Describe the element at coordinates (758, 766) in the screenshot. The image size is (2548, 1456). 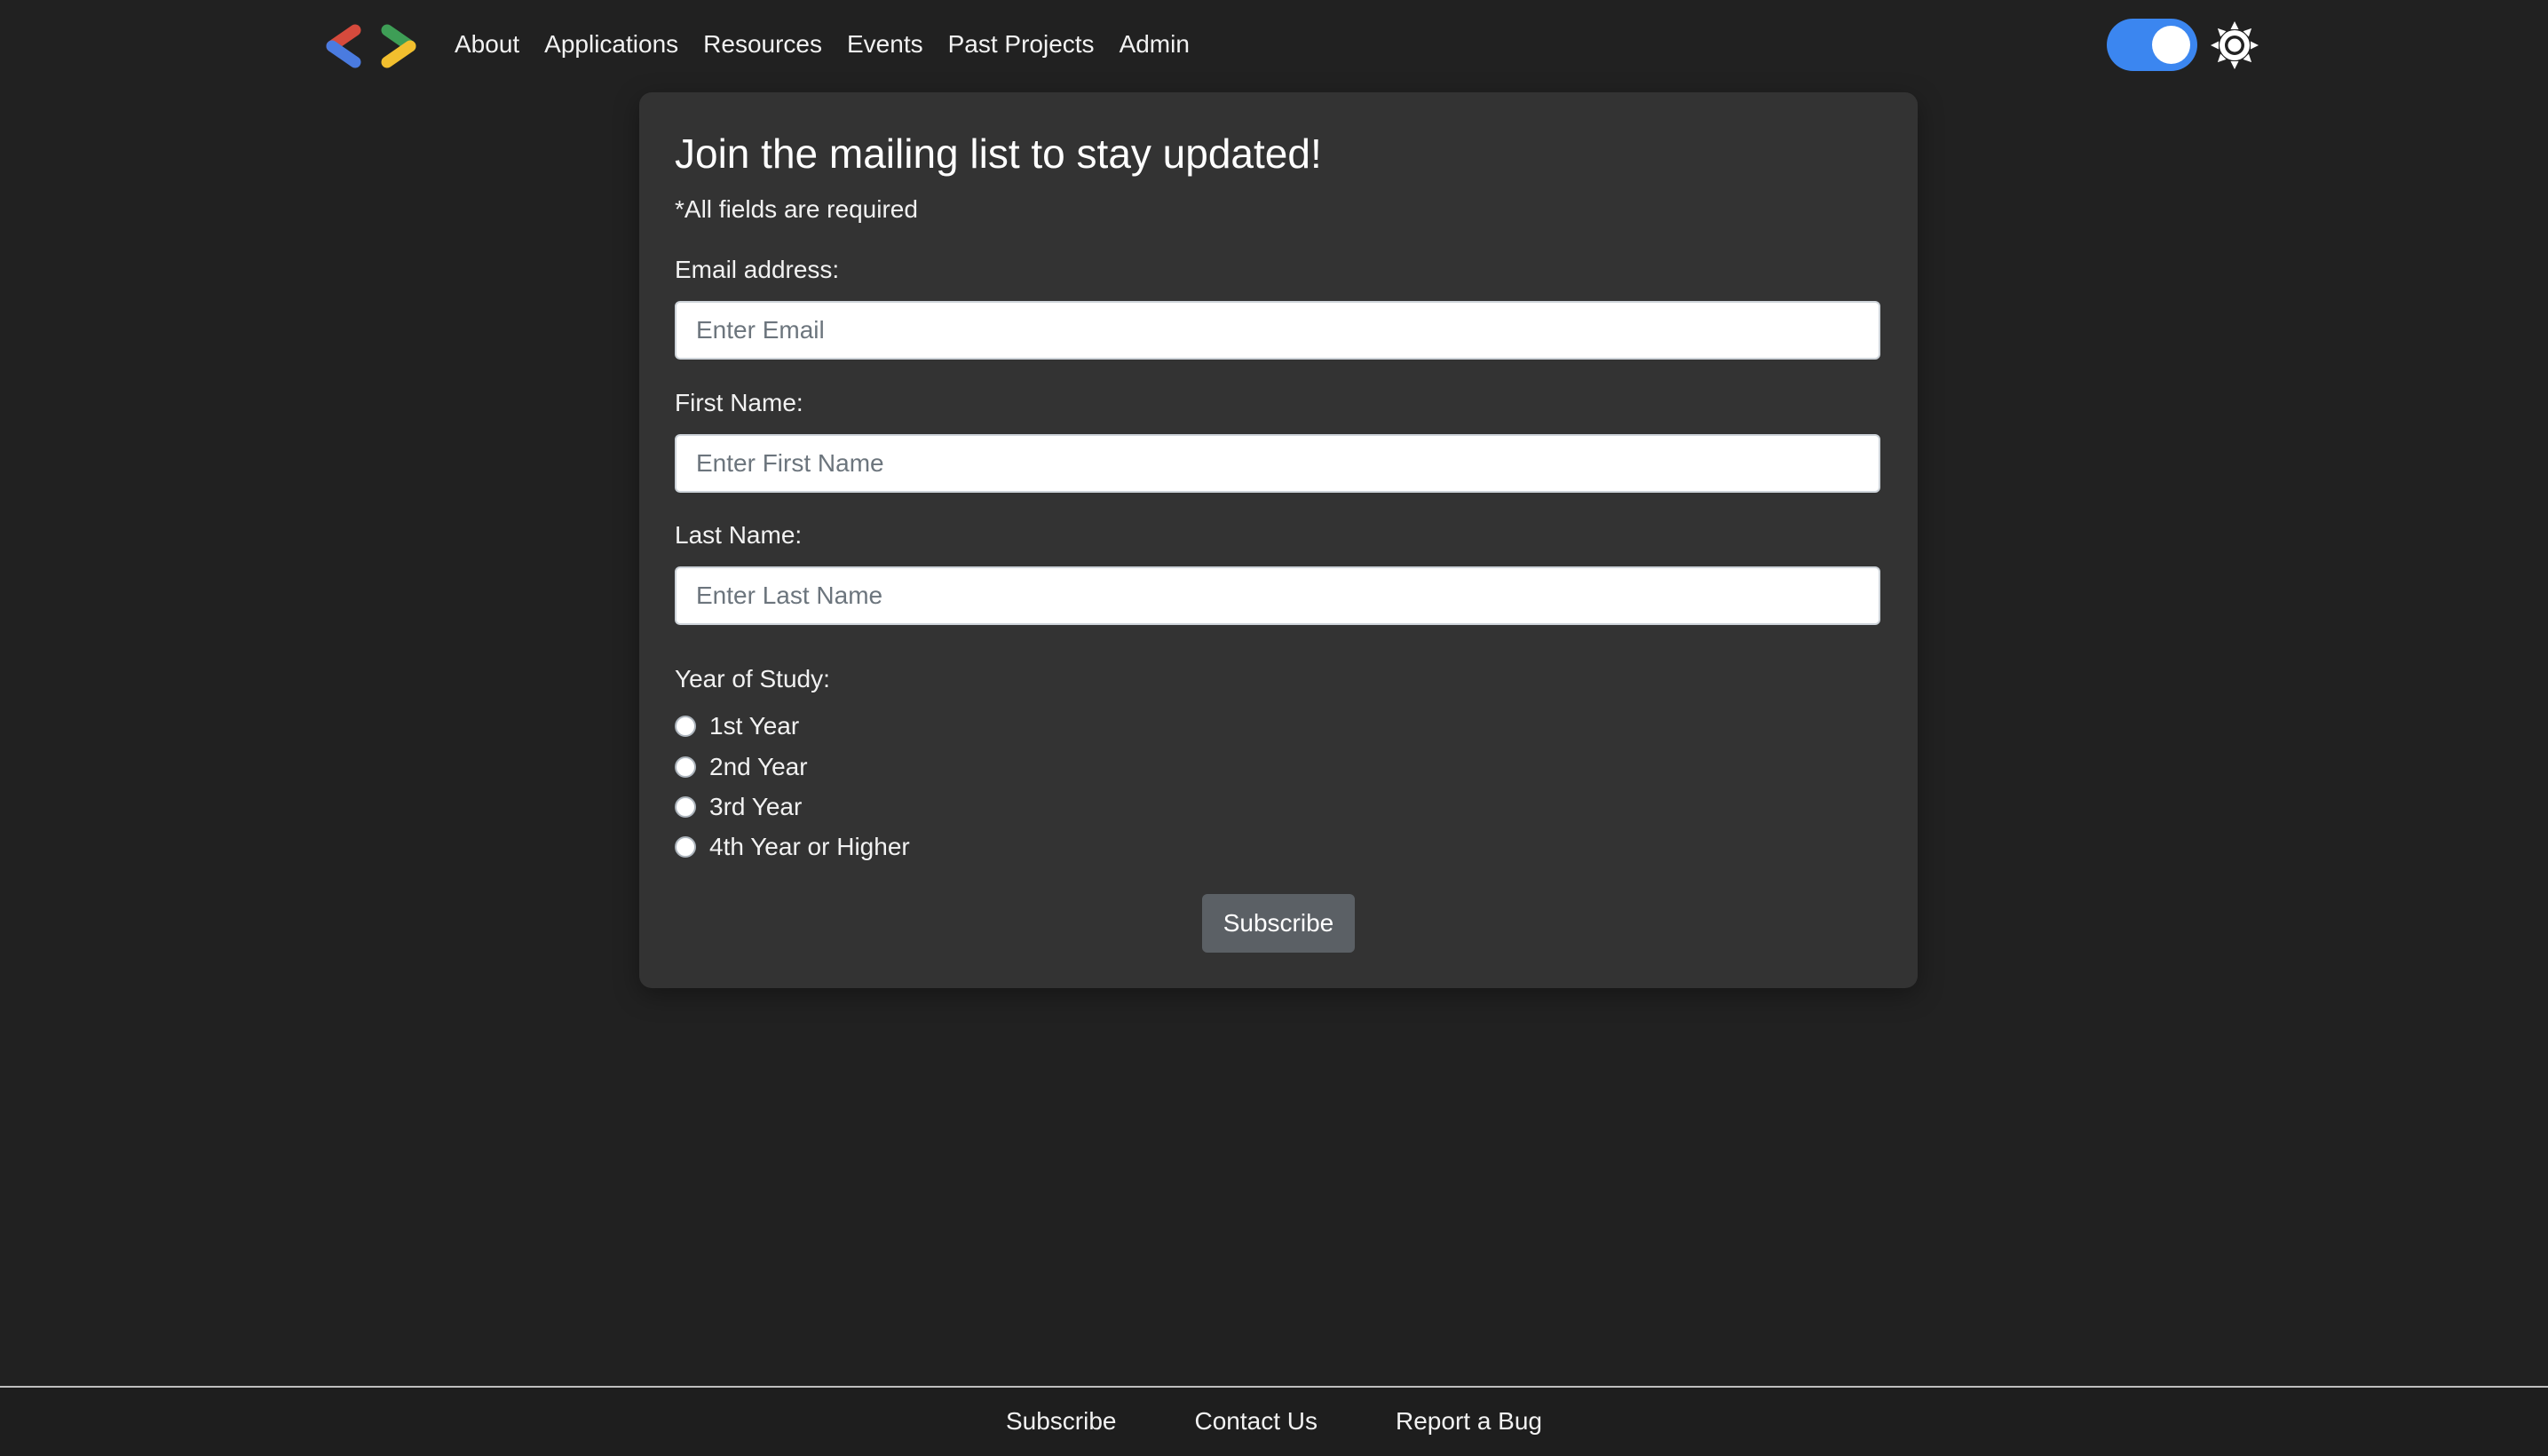
I see `radio-label: 2nd Year` at that location.